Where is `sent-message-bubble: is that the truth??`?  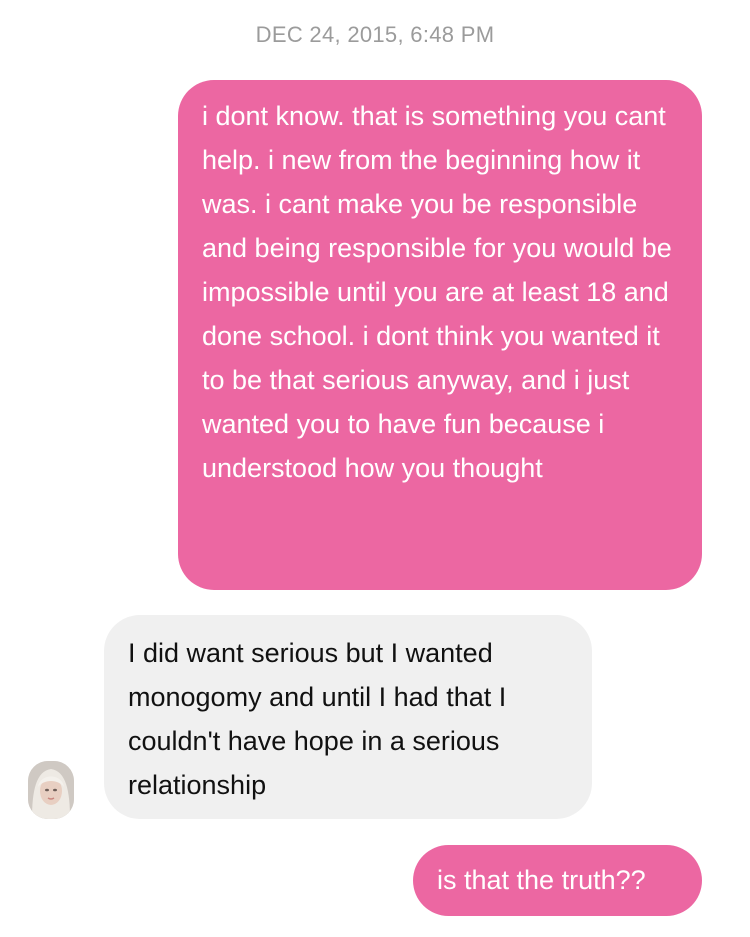
sent-message-bubble: is that the truth?? is located at coordinates (557, 880).